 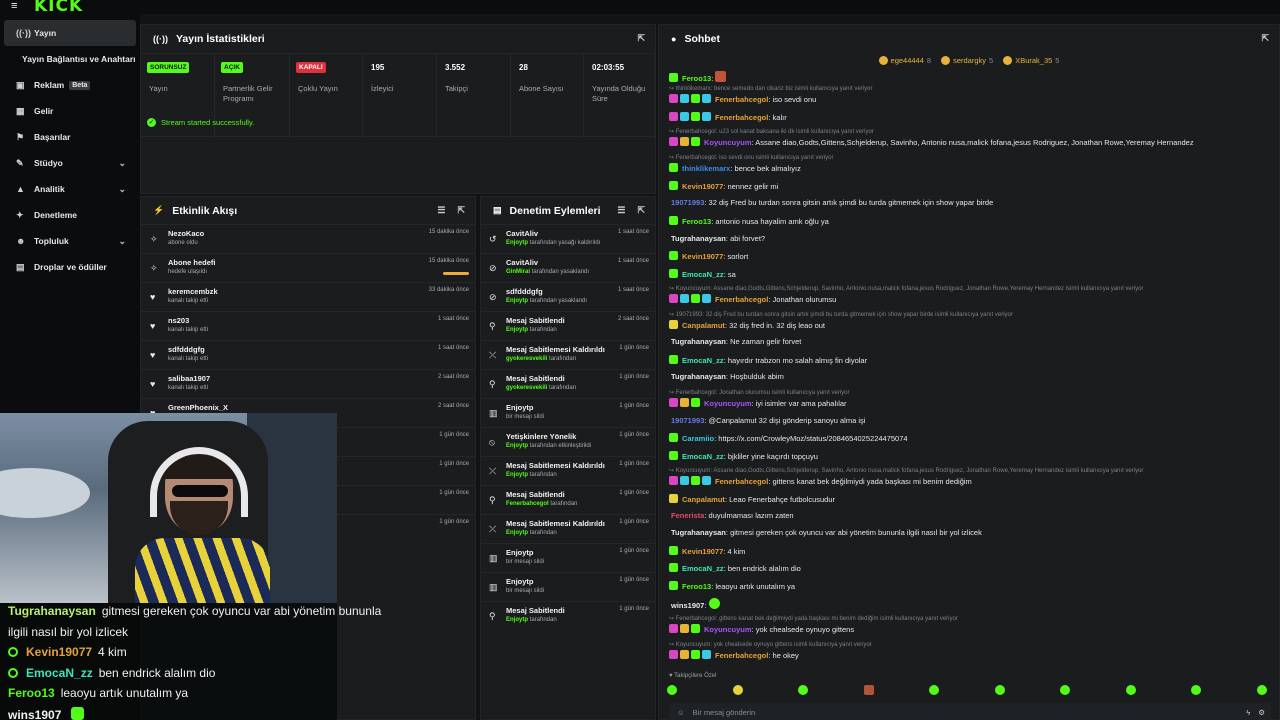 I want to click on menu-icon: ≡, so click(x=17, y=6).